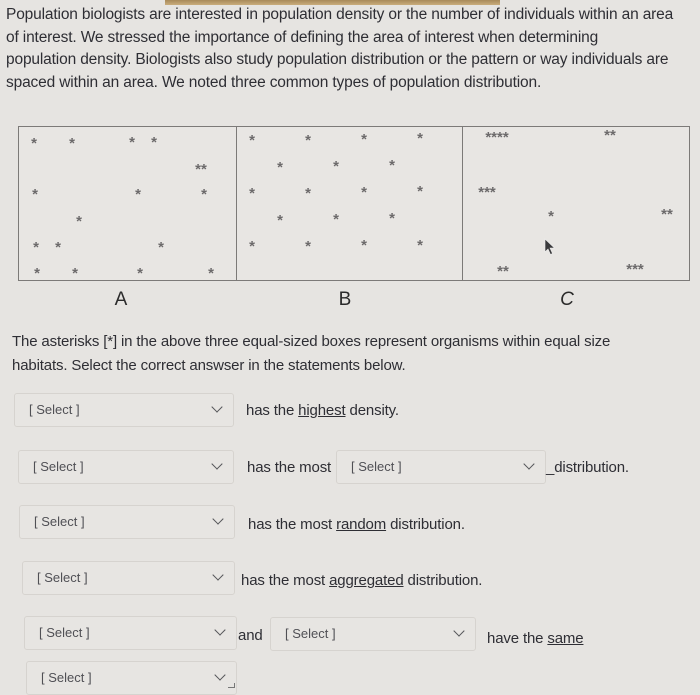  What do you see at coordinates (289, 467) in the screenshot?
I see `statement-has-the-most: has the most` at bounding box center [289, 467].